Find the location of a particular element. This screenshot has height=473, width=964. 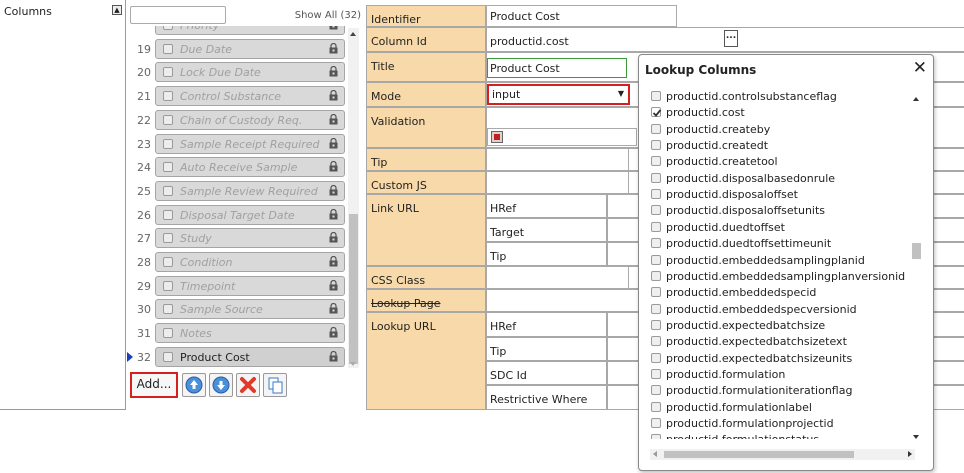

column-list-item: 27 Study is located at coordinates (243, 238).